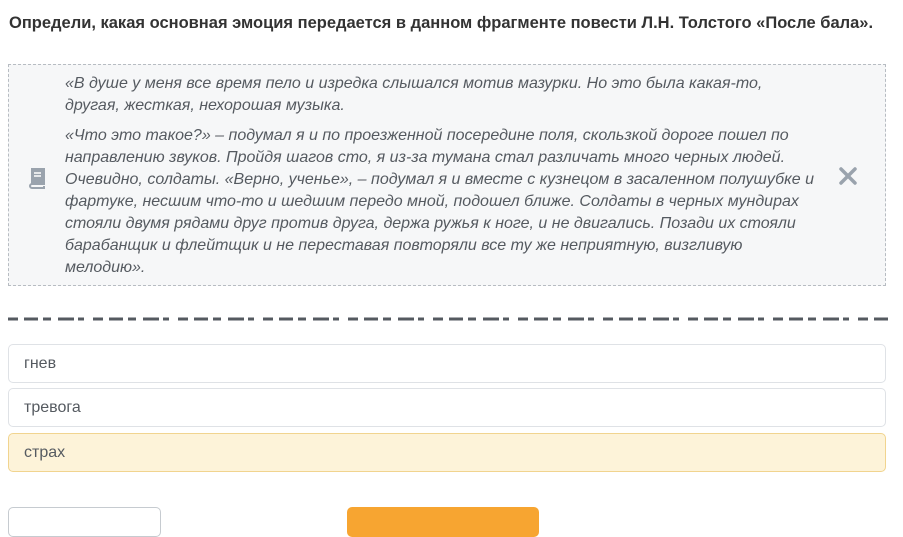 The image size is (903, 537). What do you see at coordinates (447, 452) in the screenshot?
I see `answer-option-3: страх` at bounding box center [447, 452].